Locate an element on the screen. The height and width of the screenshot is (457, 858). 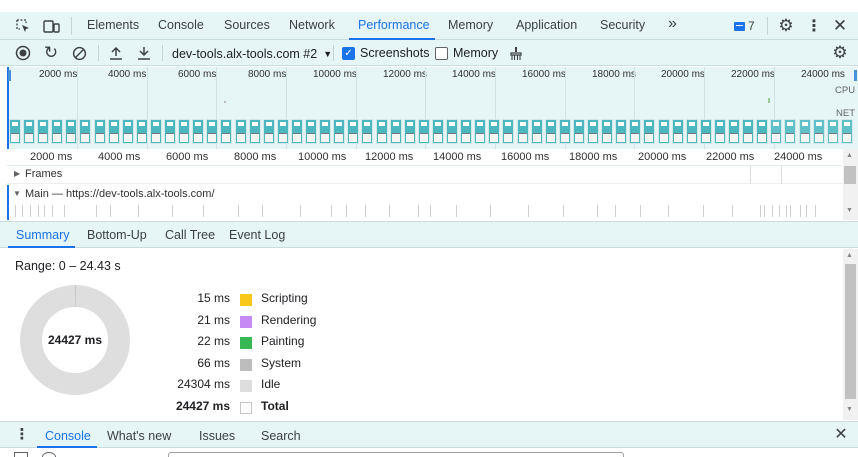
tab-sources: Sources is located at coordinates (247, 25).